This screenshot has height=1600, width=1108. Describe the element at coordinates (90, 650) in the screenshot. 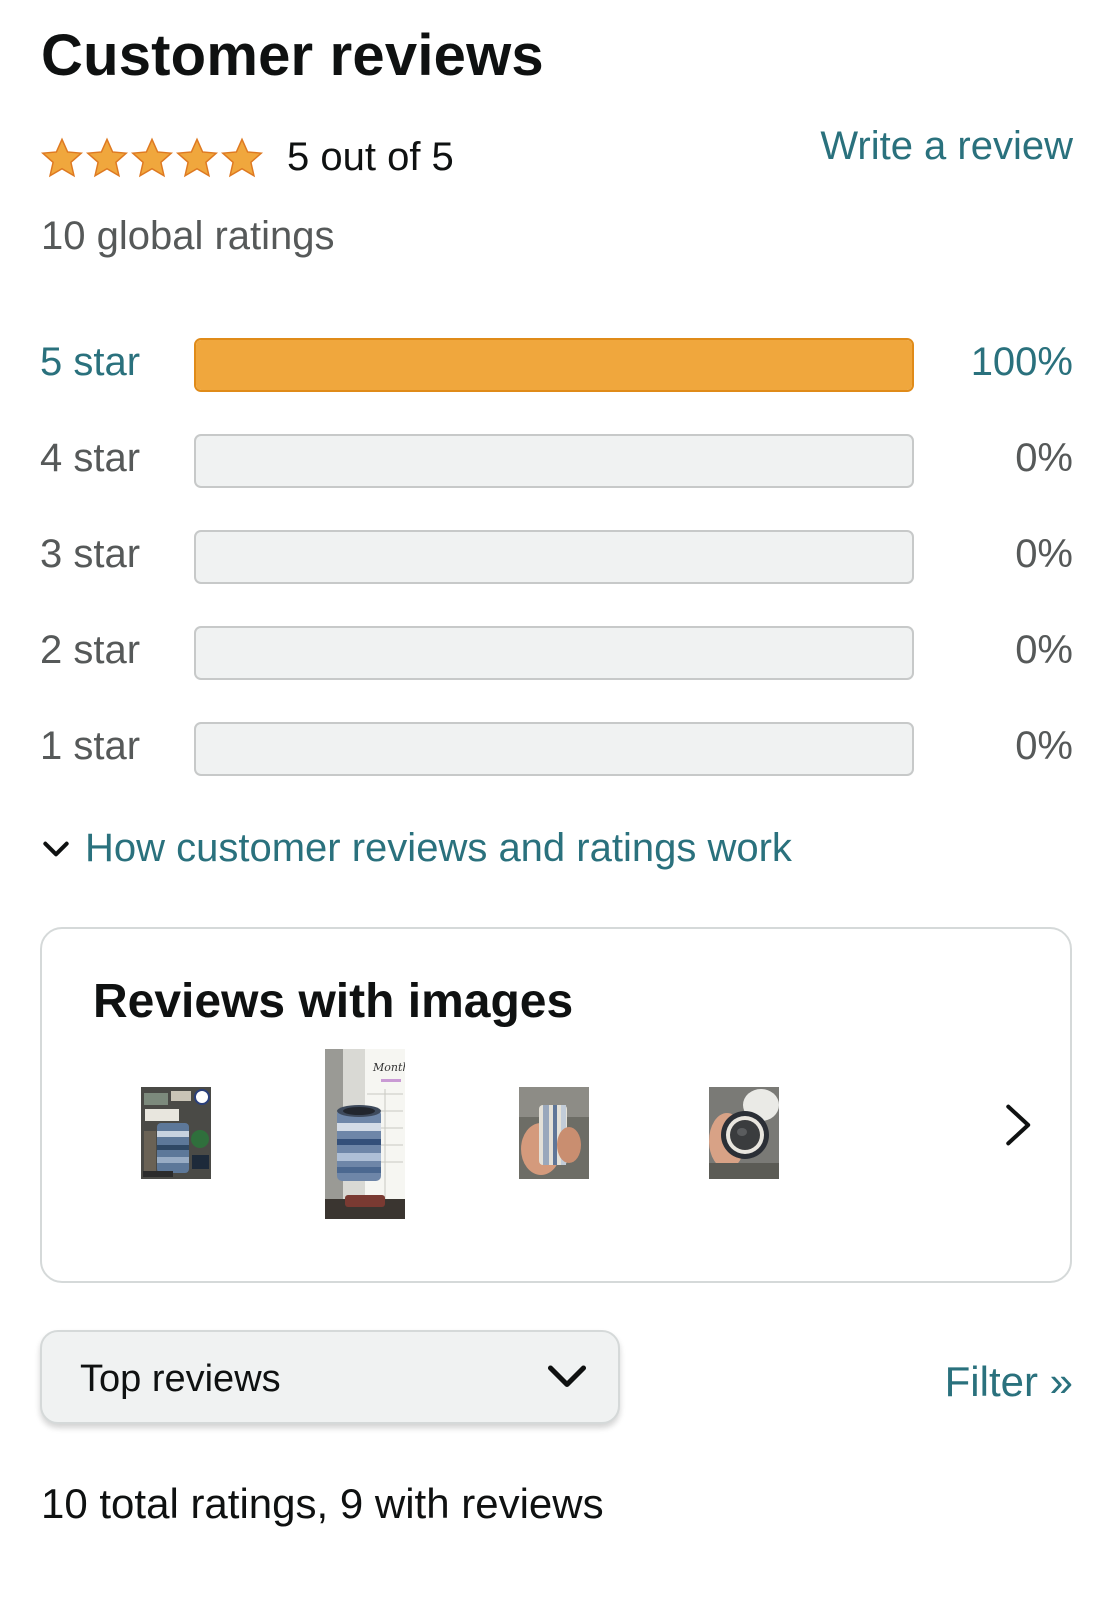

I see `histogram-label: 2 star` at that location.